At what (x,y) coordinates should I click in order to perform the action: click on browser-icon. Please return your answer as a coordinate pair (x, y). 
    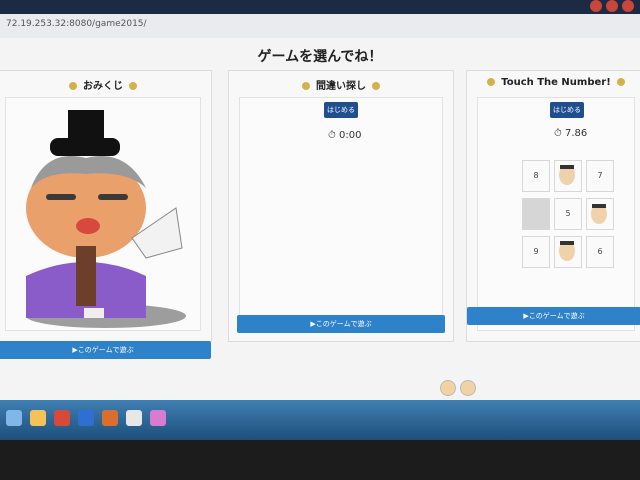
    Looking at the image, I should click on (86, 418).